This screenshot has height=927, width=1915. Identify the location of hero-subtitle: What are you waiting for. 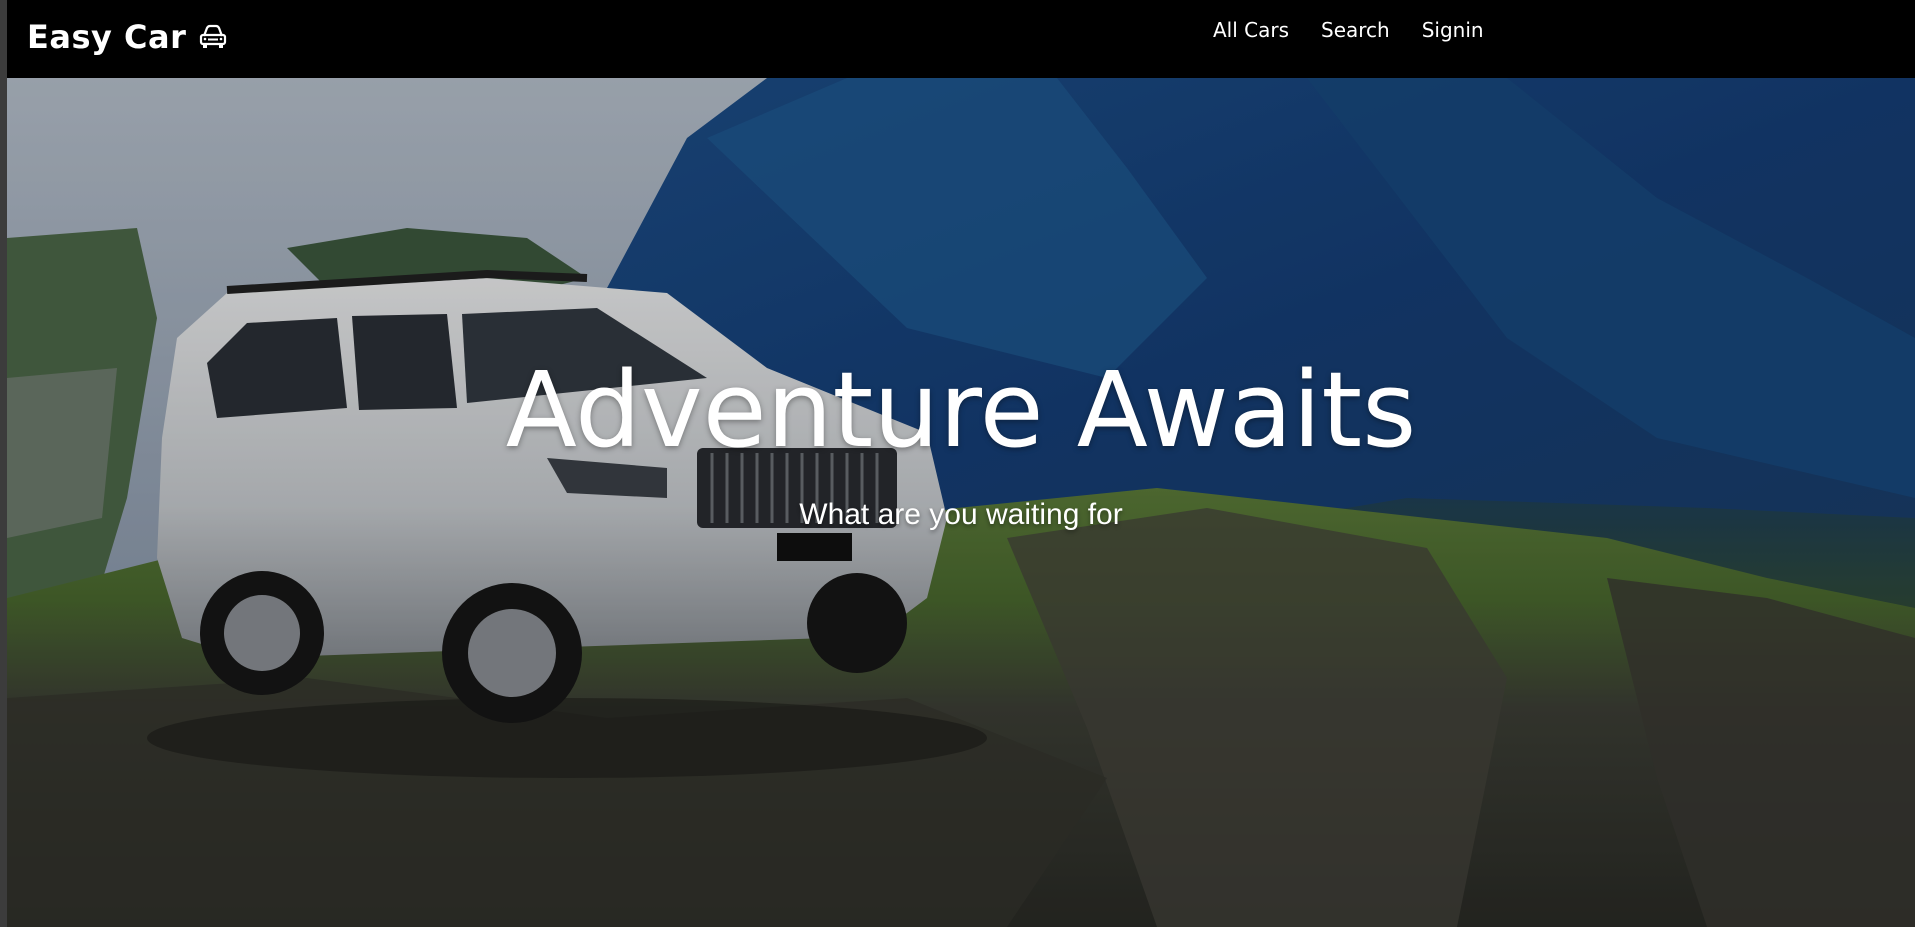
(961, 514).